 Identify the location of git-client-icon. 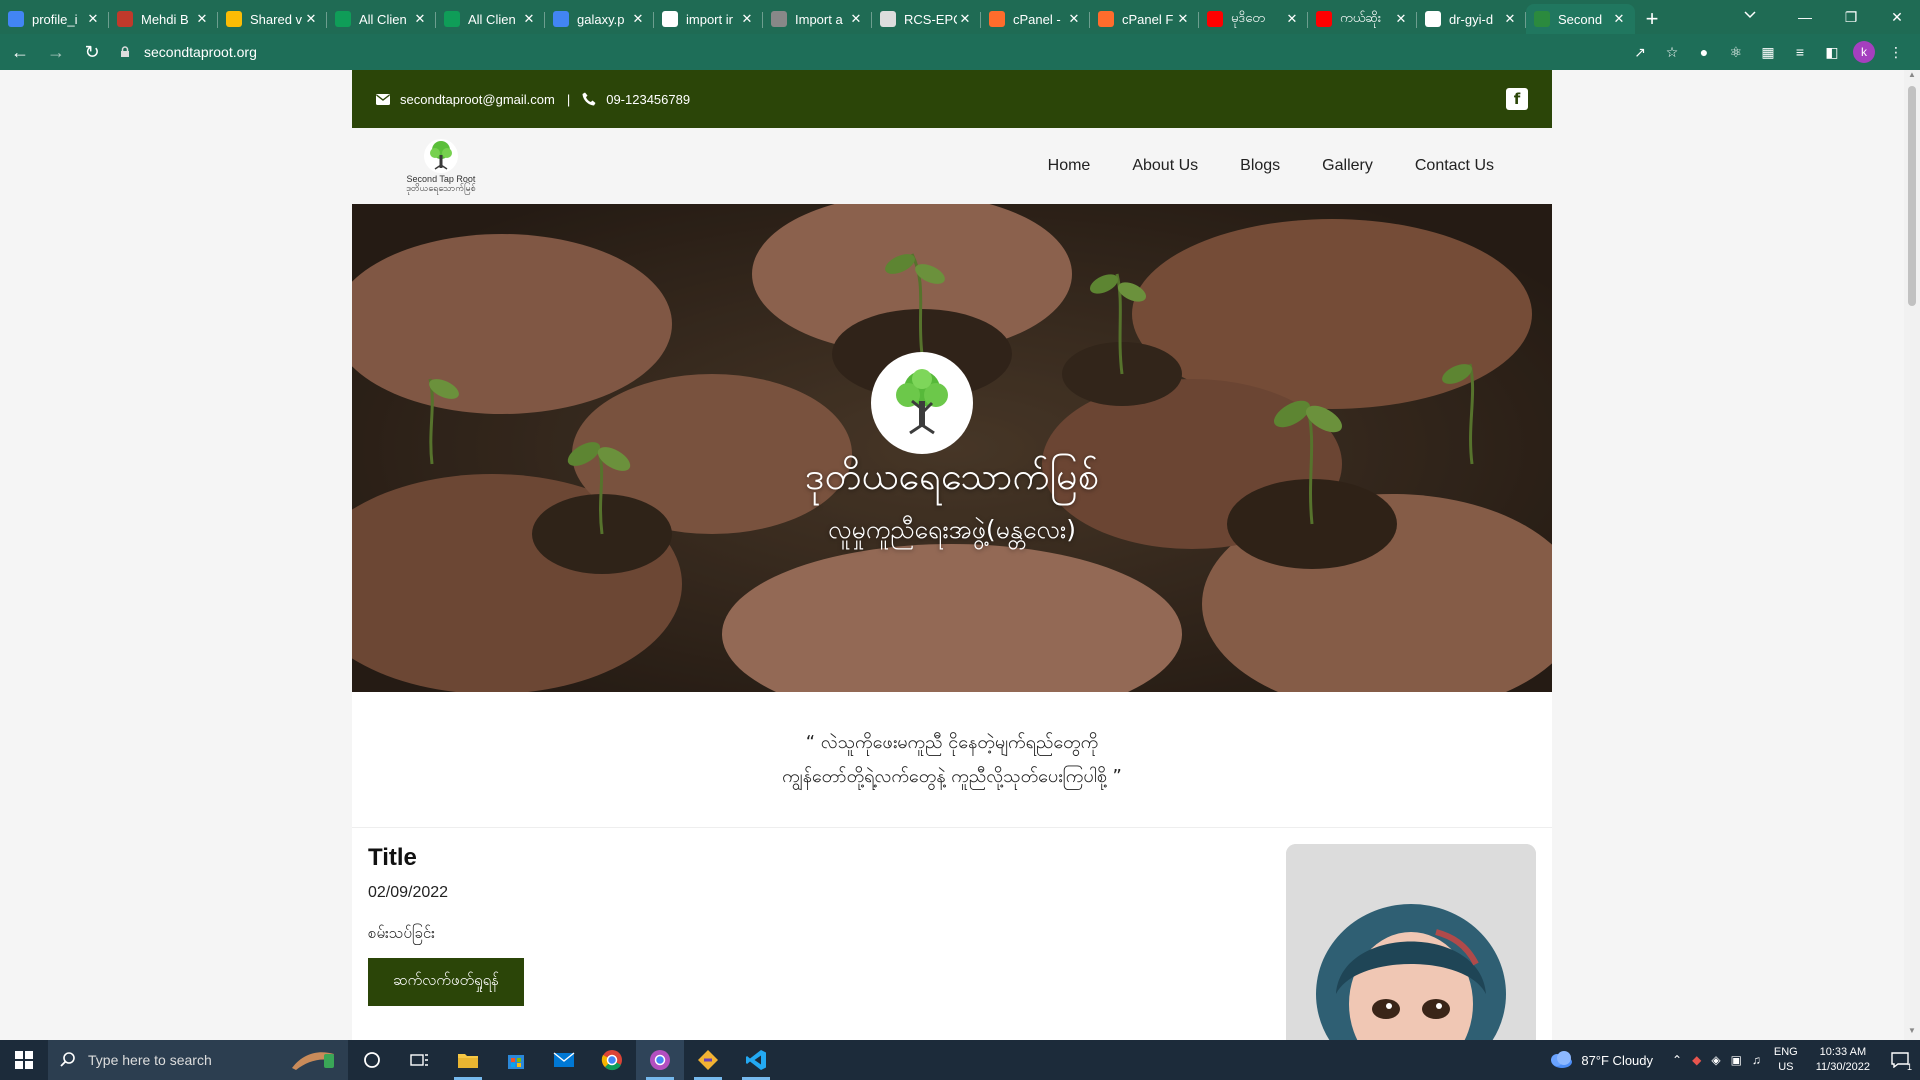
(708, 1060).